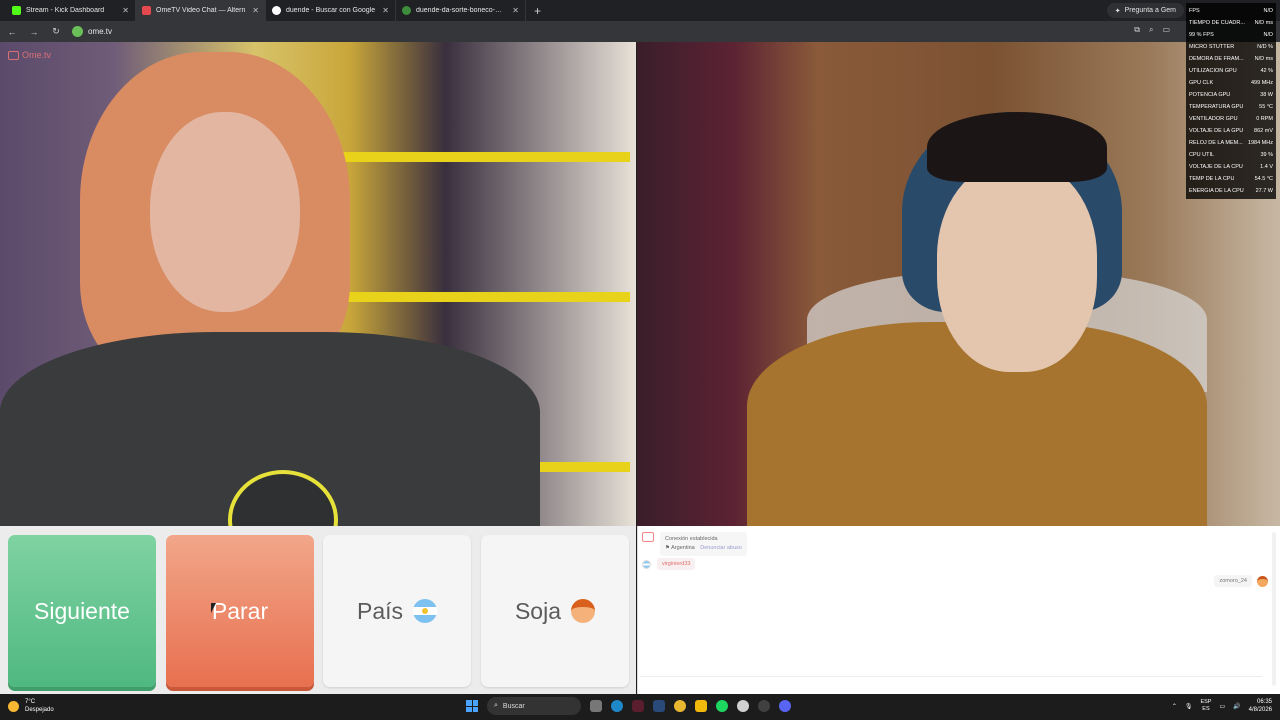  What do you see at coordinates (1213, 119) in the screenshot?
I see `osd-label: VENTILADOR GPU` at bounding box center [1213, 119].